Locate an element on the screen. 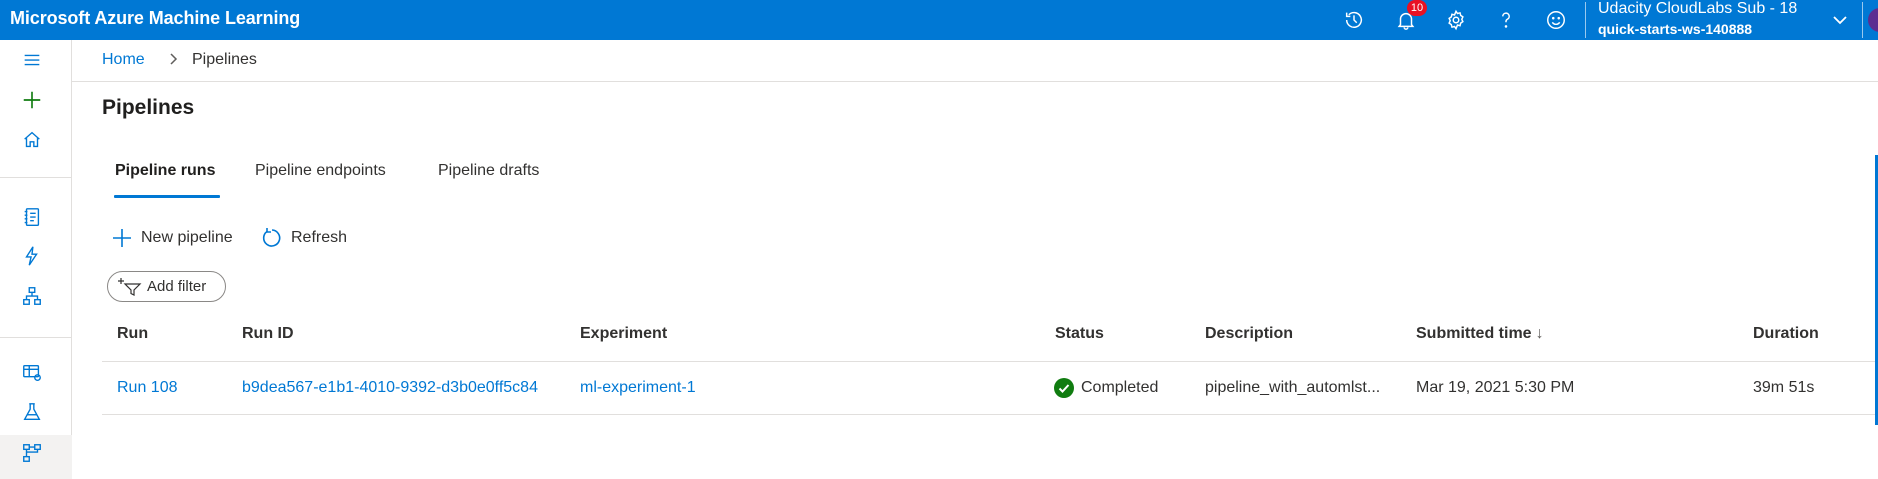 The width and height of the screenshot is (1878, 479). new-pipeline-button: New pipeline is located at coordinates (172, 238).